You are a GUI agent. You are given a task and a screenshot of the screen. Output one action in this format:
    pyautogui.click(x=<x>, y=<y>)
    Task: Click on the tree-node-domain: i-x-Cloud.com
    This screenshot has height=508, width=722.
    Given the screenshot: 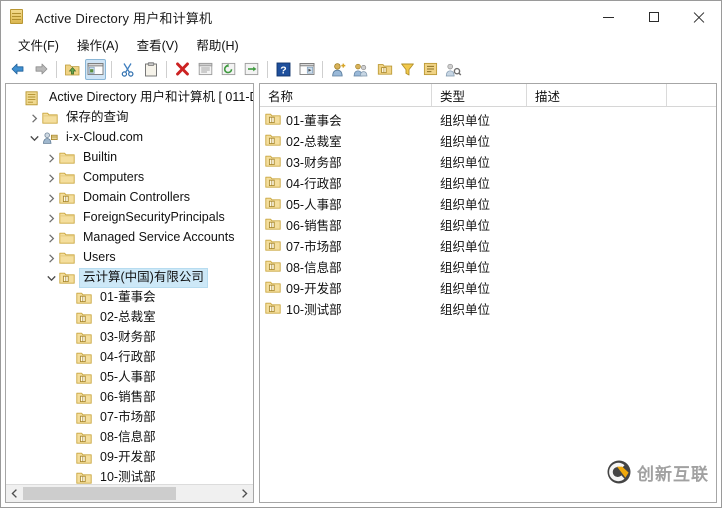 What is the action you would take?
    pyautogui.click(x=129, y=138)
    